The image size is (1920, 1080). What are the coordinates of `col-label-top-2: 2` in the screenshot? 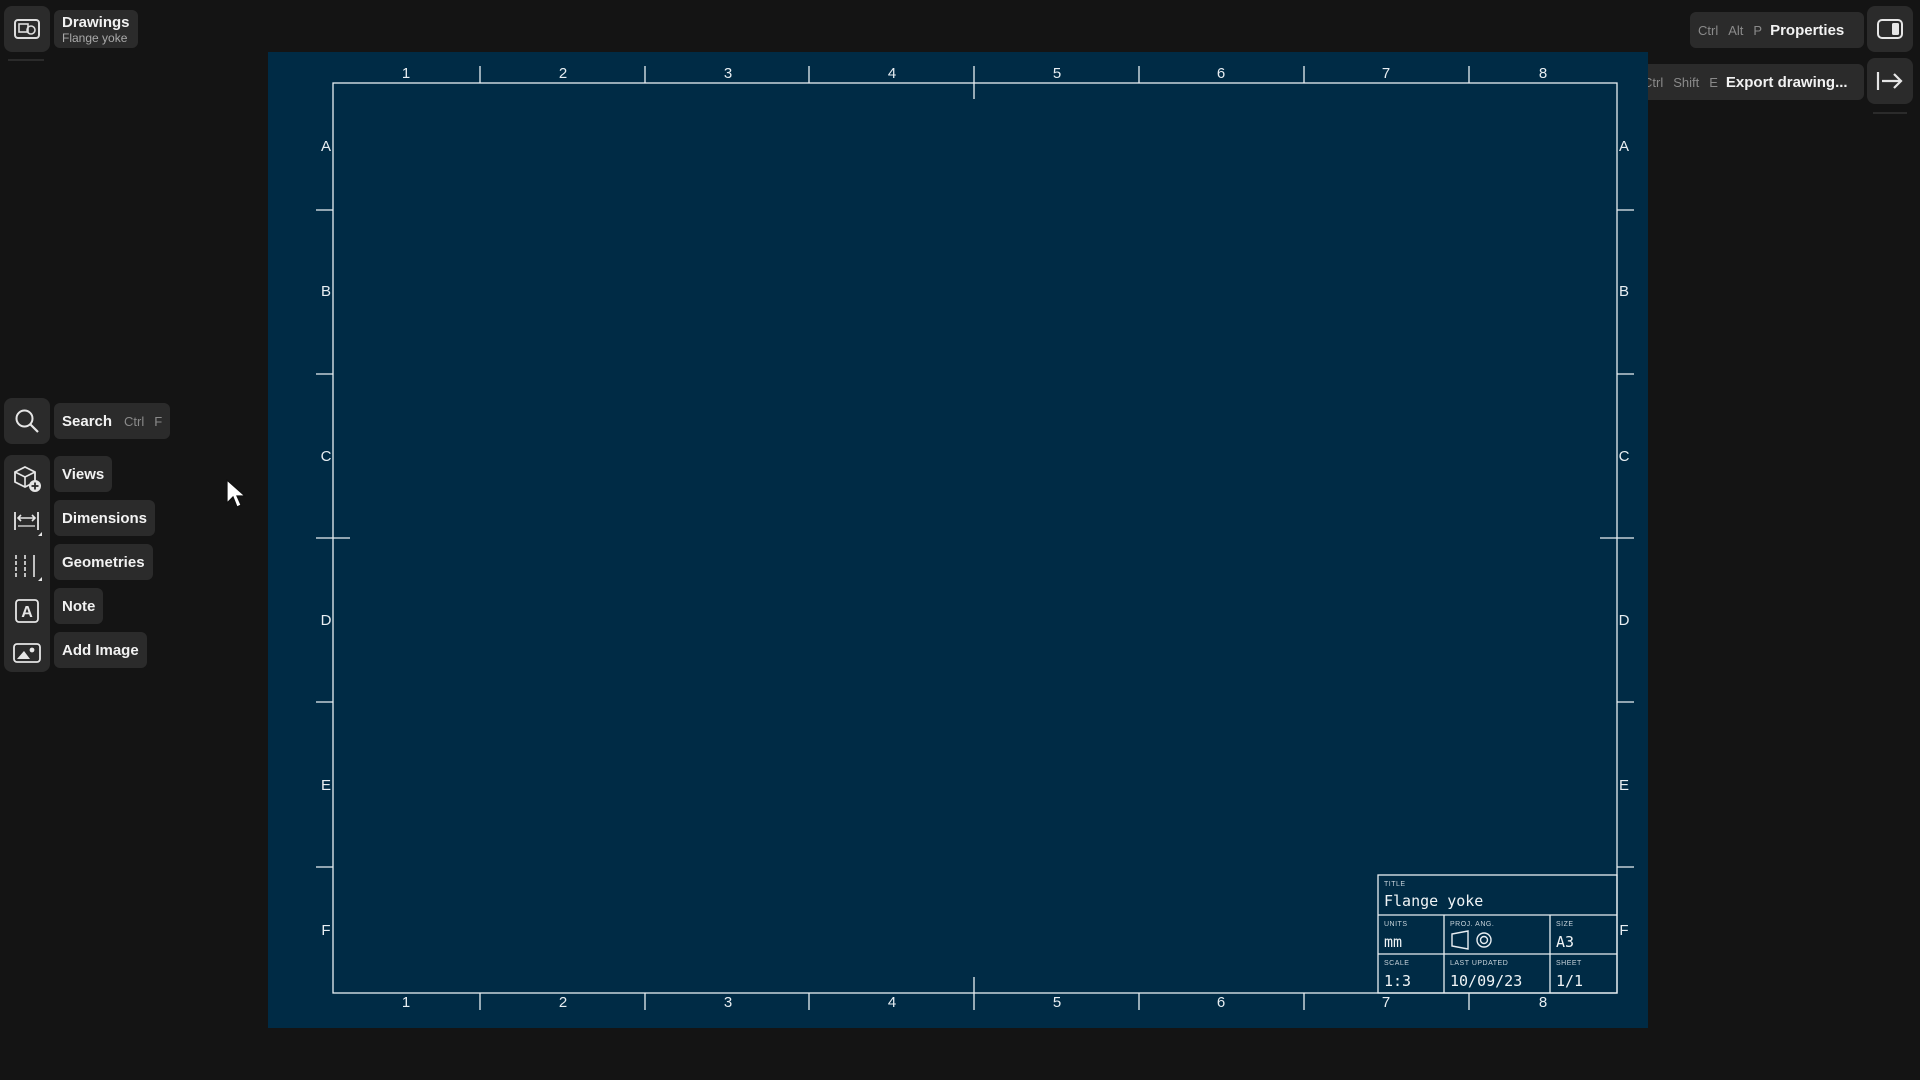 It's located at (563, 73).